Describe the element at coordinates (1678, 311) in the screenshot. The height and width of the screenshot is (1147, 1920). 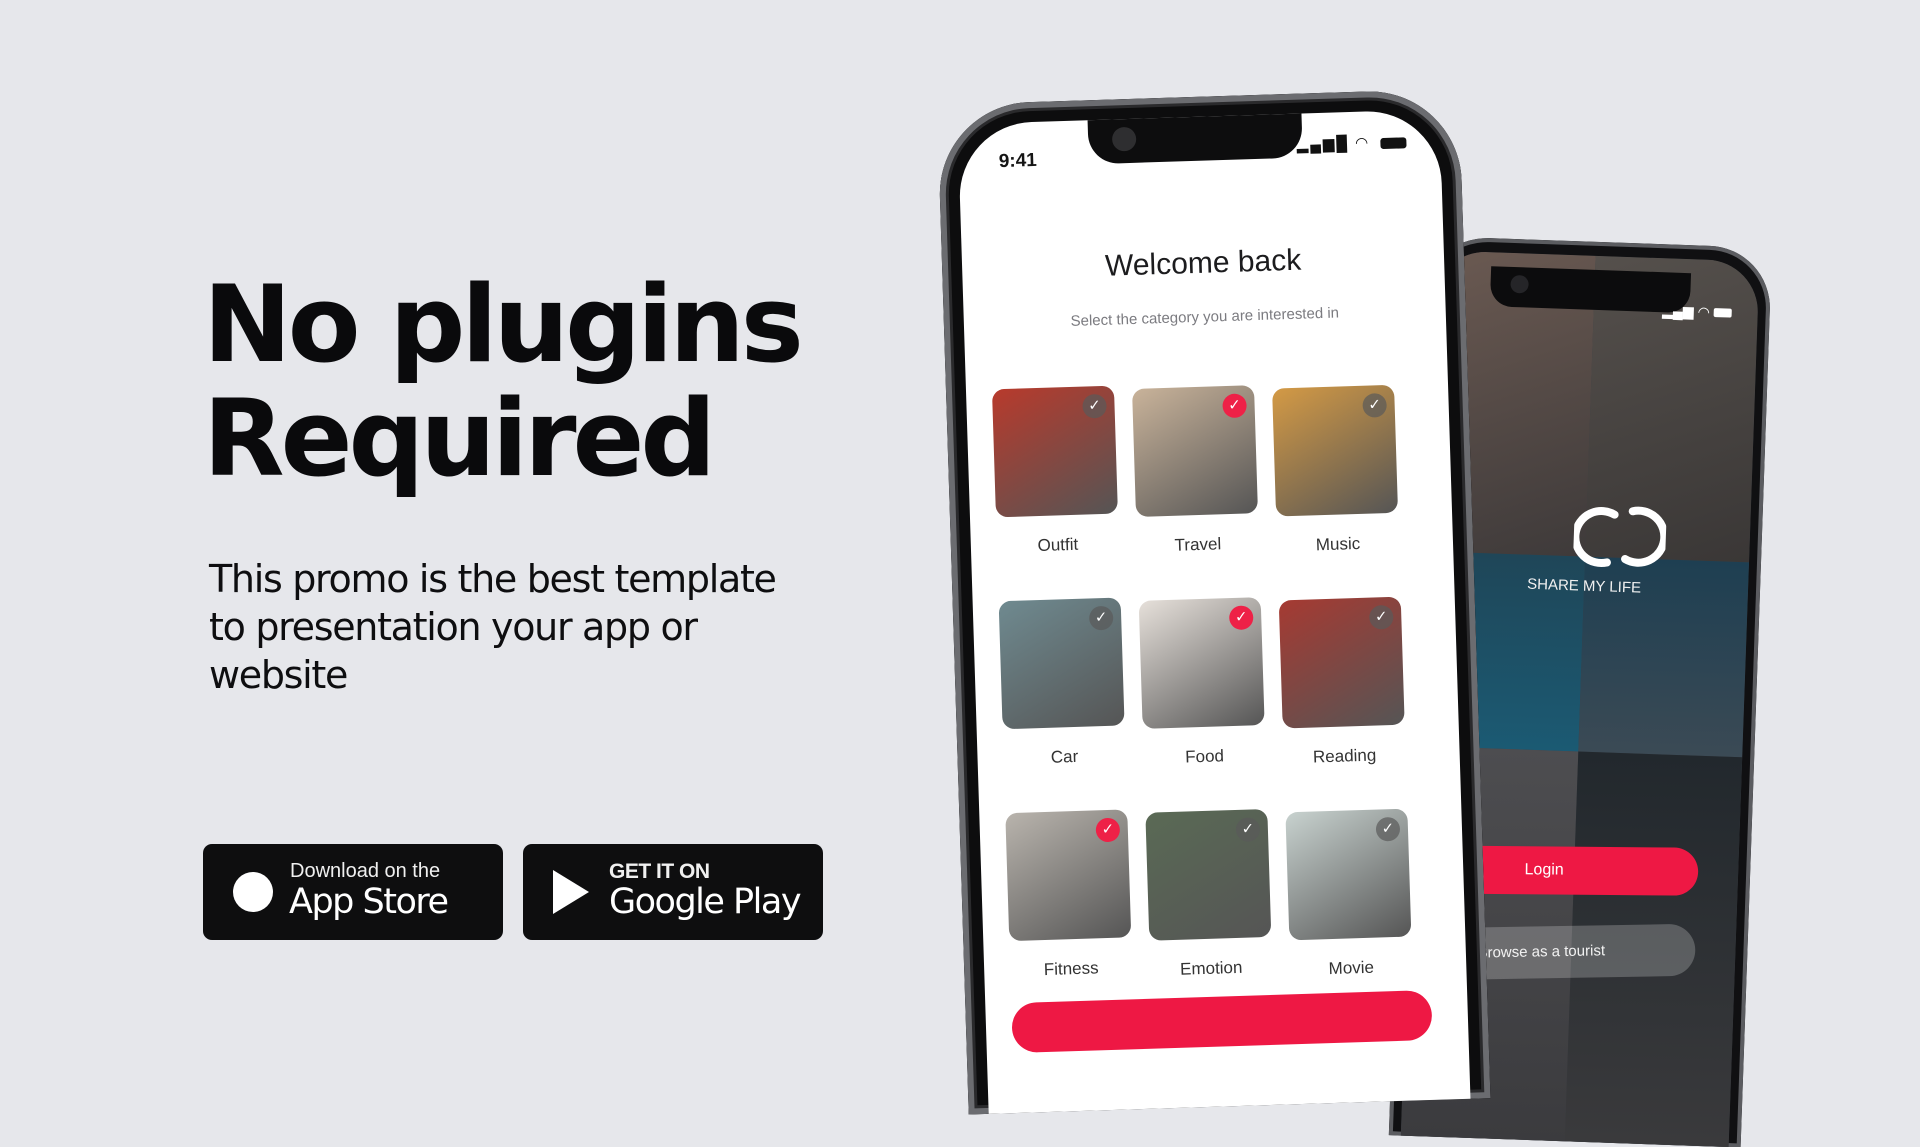
I see `signal-icon: ▂▄▆` at that location.